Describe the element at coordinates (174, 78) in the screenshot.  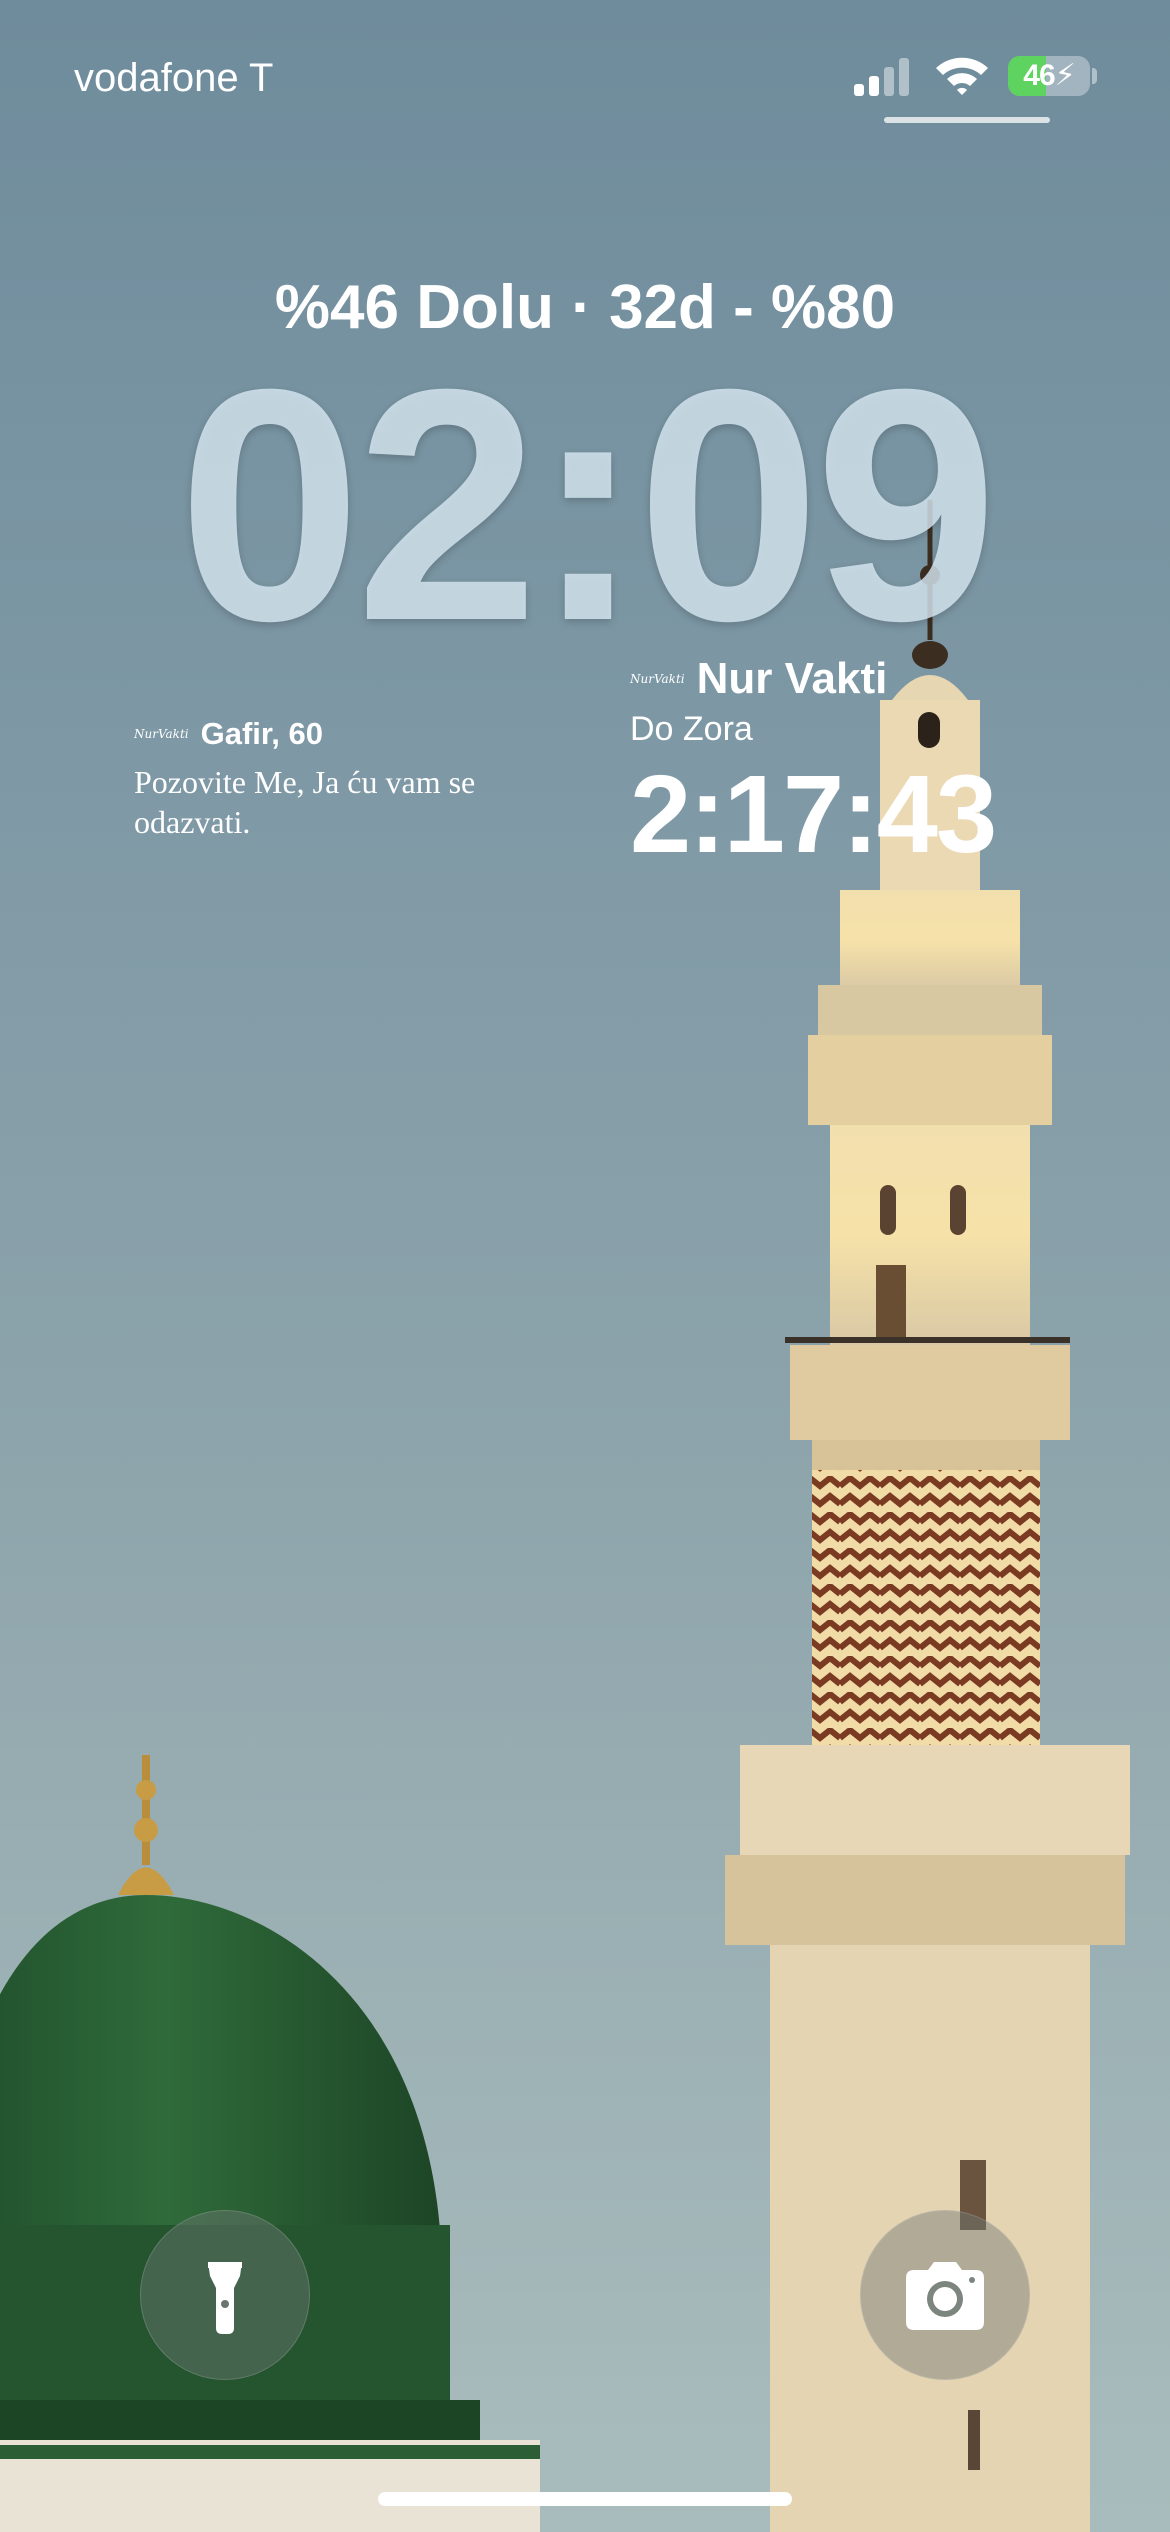
I see `carrier-name: vodafone T` at that location.